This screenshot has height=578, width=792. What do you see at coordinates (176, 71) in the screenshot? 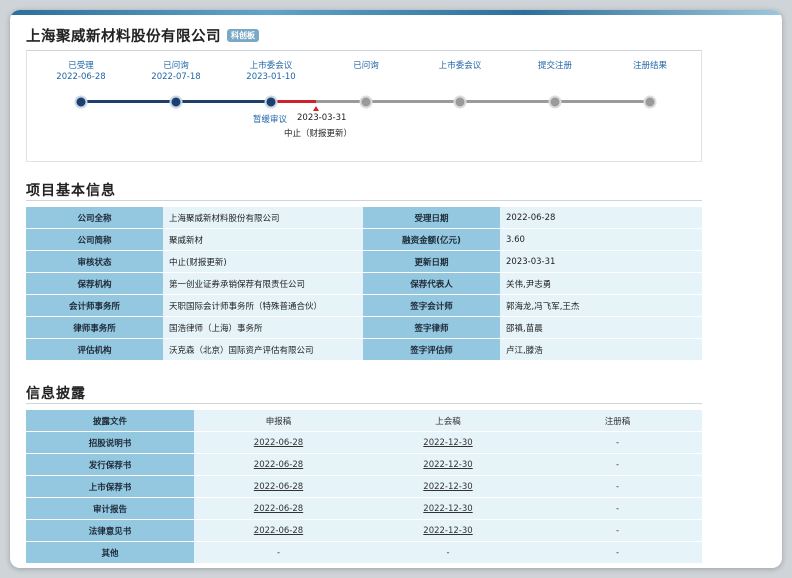
I see `stage-2-label: 已问询 2022-07-18` at bounding box center [176, 71].